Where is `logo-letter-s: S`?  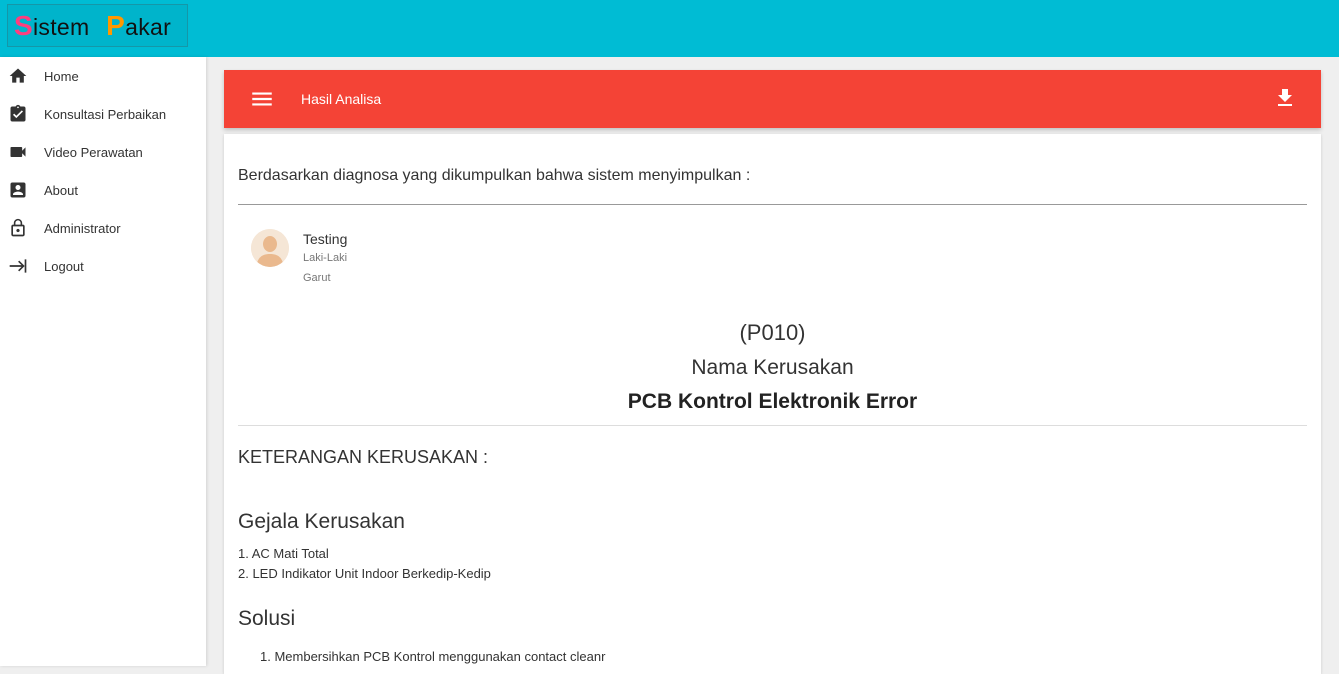
logo-letter-s: S is located at coordinates (23, 25).